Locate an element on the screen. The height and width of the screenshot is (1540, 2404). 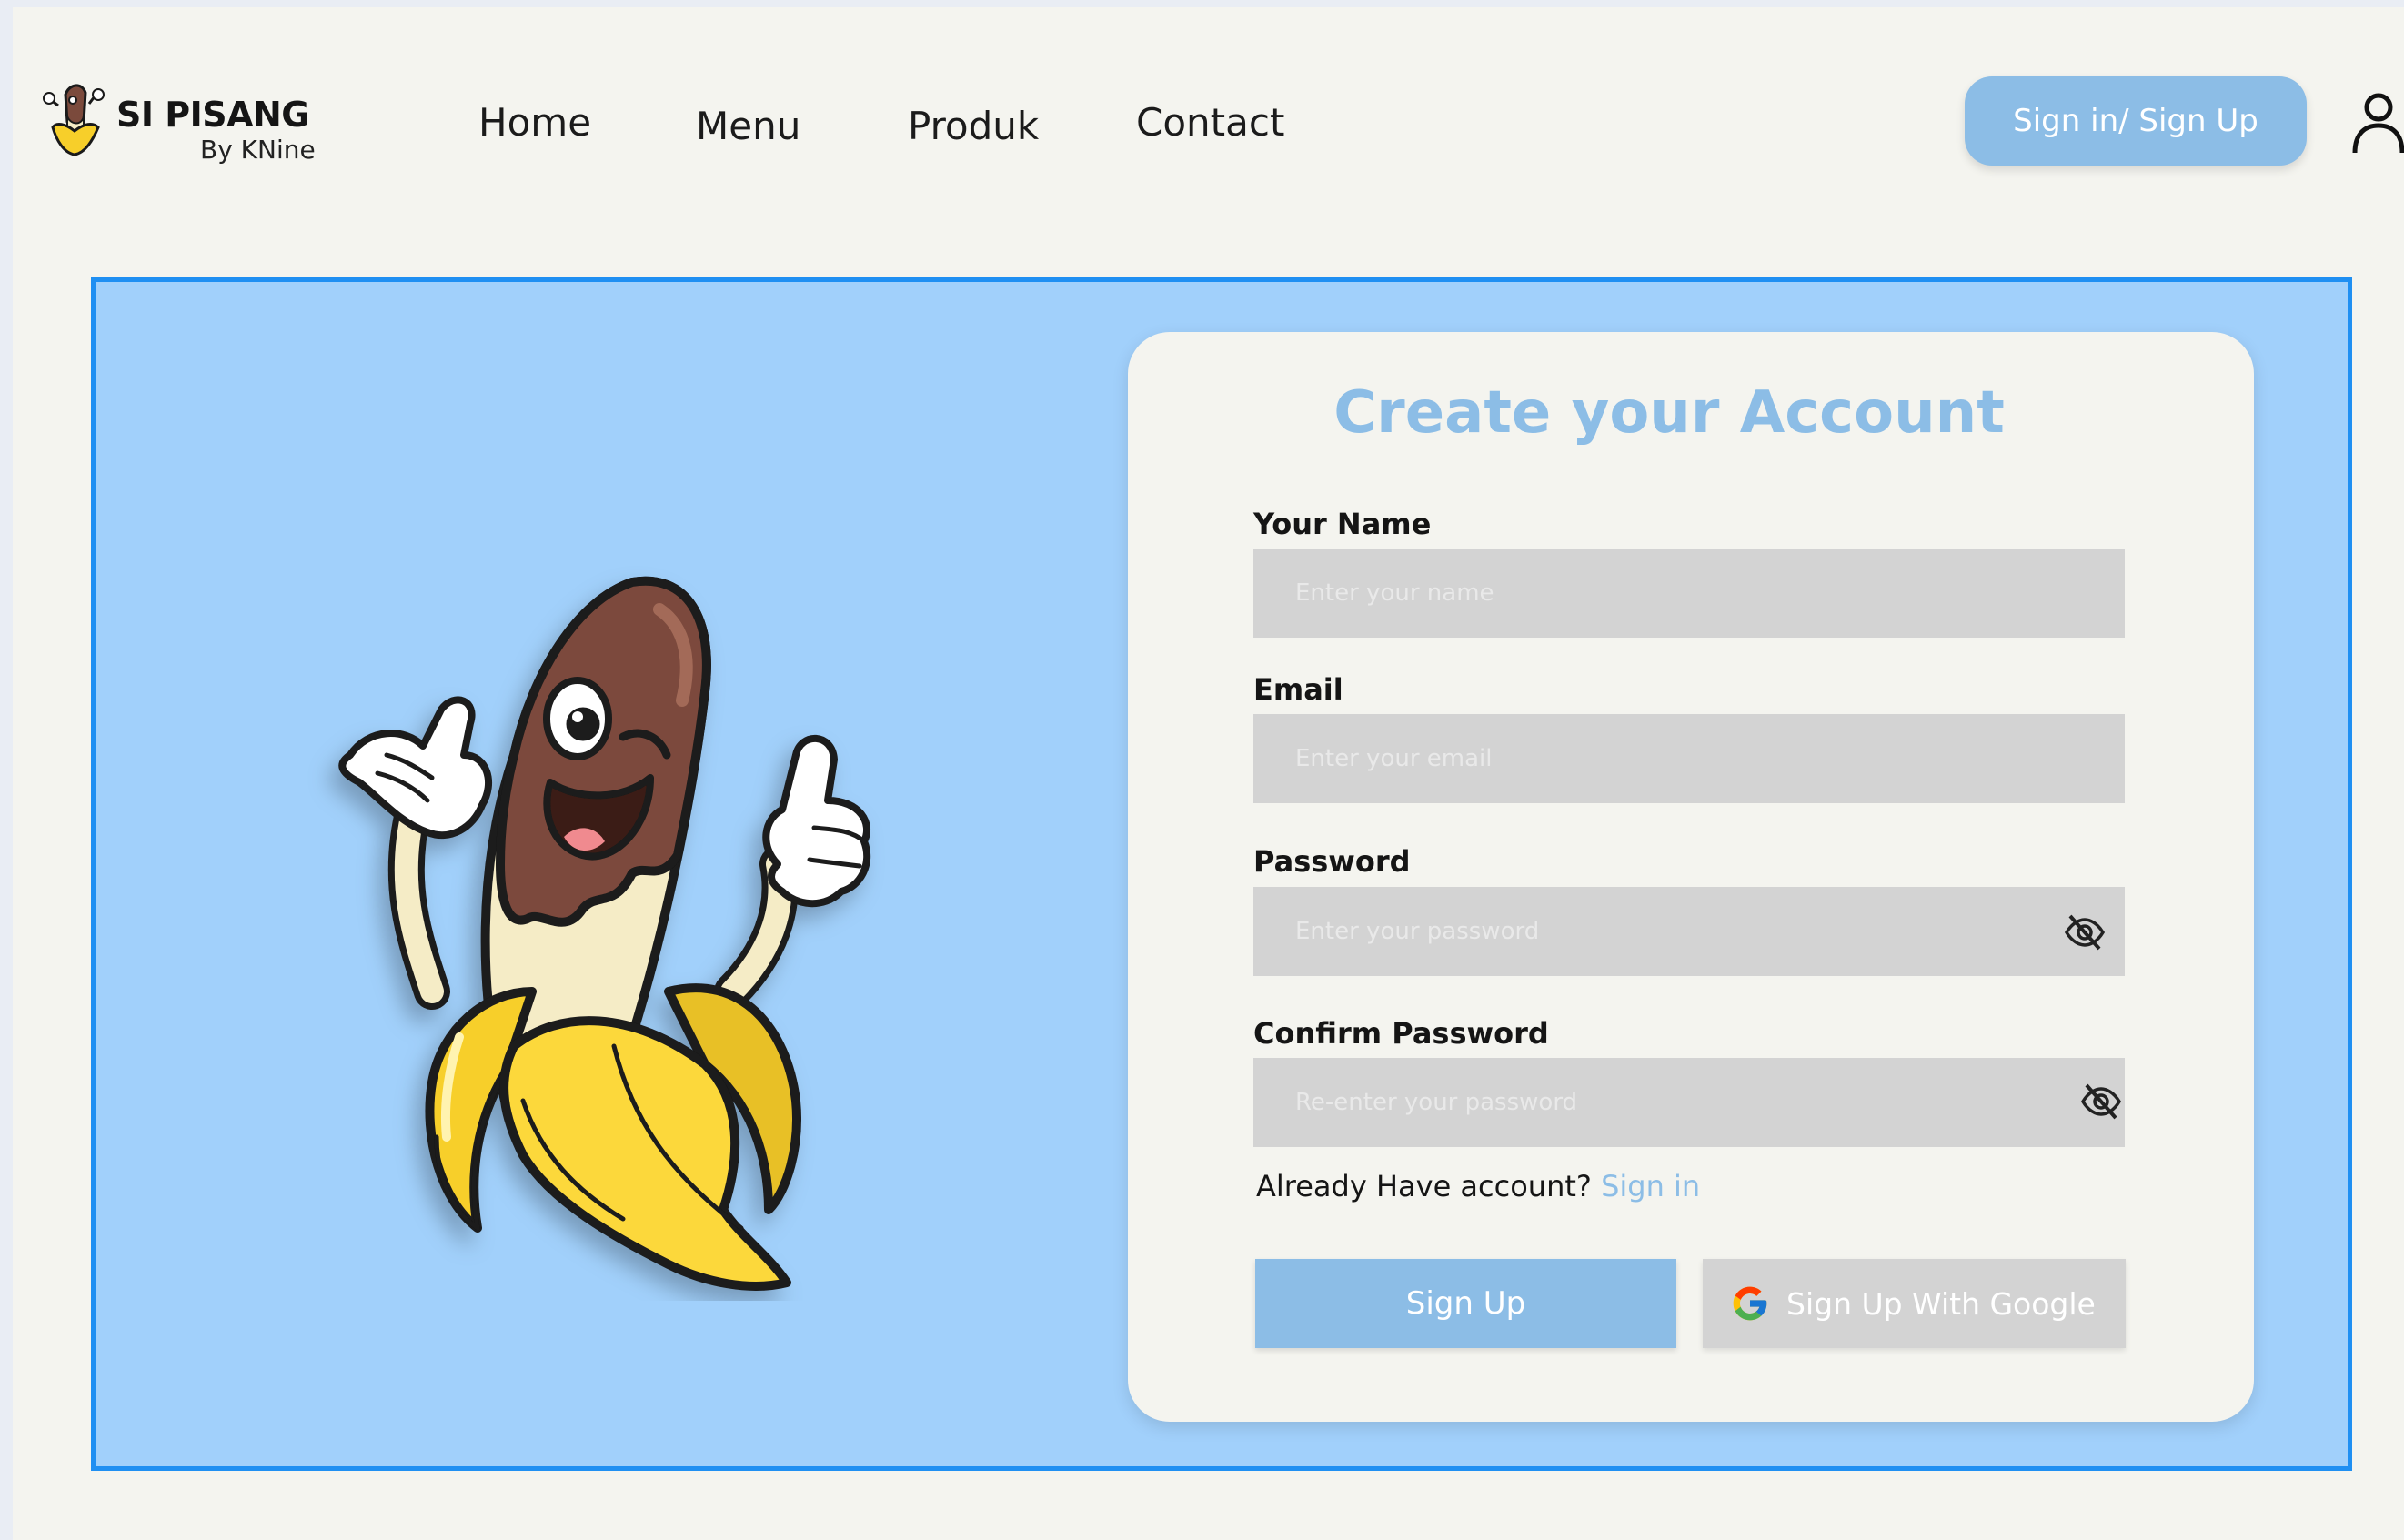
google-signup-button: Sign Up With Google is located at coordinates (1914, 1303).